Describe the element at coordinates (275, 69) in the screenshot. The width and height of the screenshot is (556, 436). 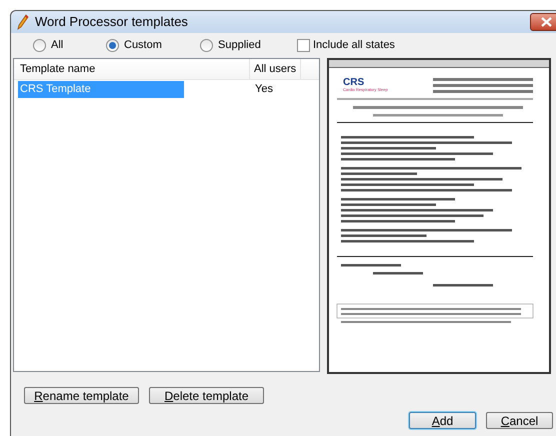
I see `column-header: All users` at that location.